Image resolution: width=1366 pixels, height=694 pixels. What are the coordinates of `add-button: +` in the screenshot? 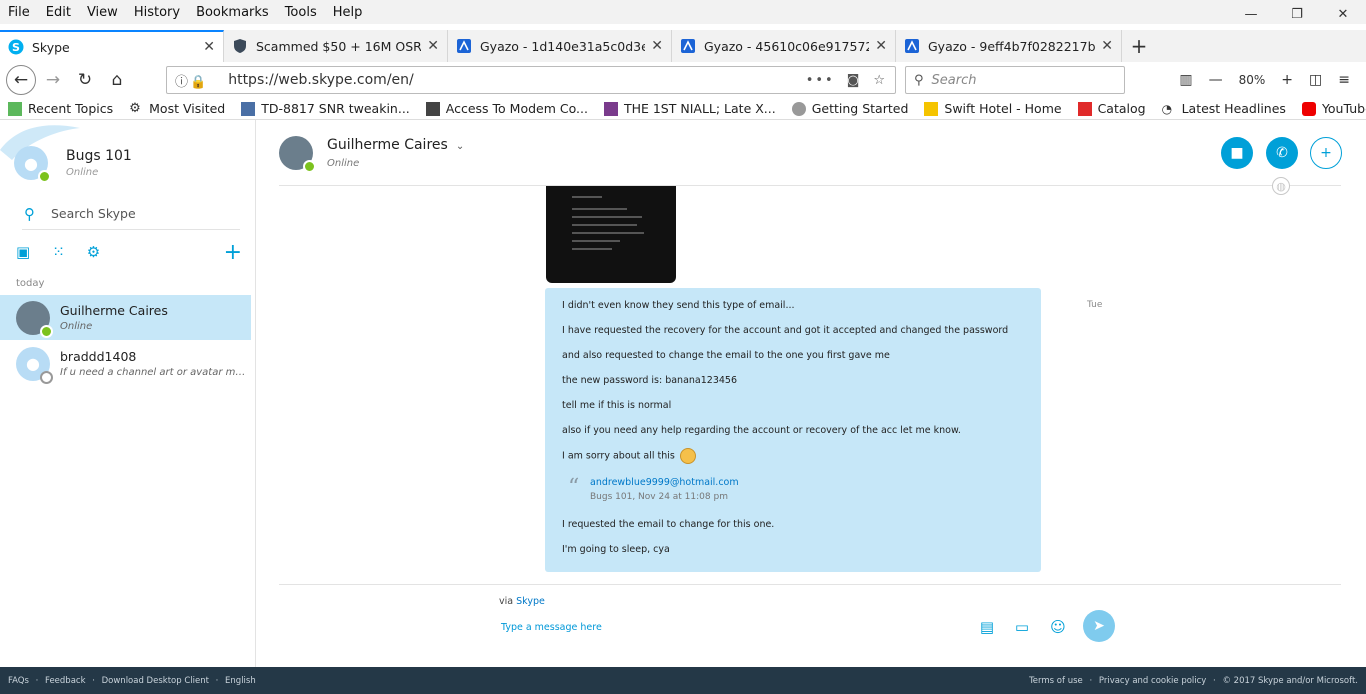 It's located at (233, 252).